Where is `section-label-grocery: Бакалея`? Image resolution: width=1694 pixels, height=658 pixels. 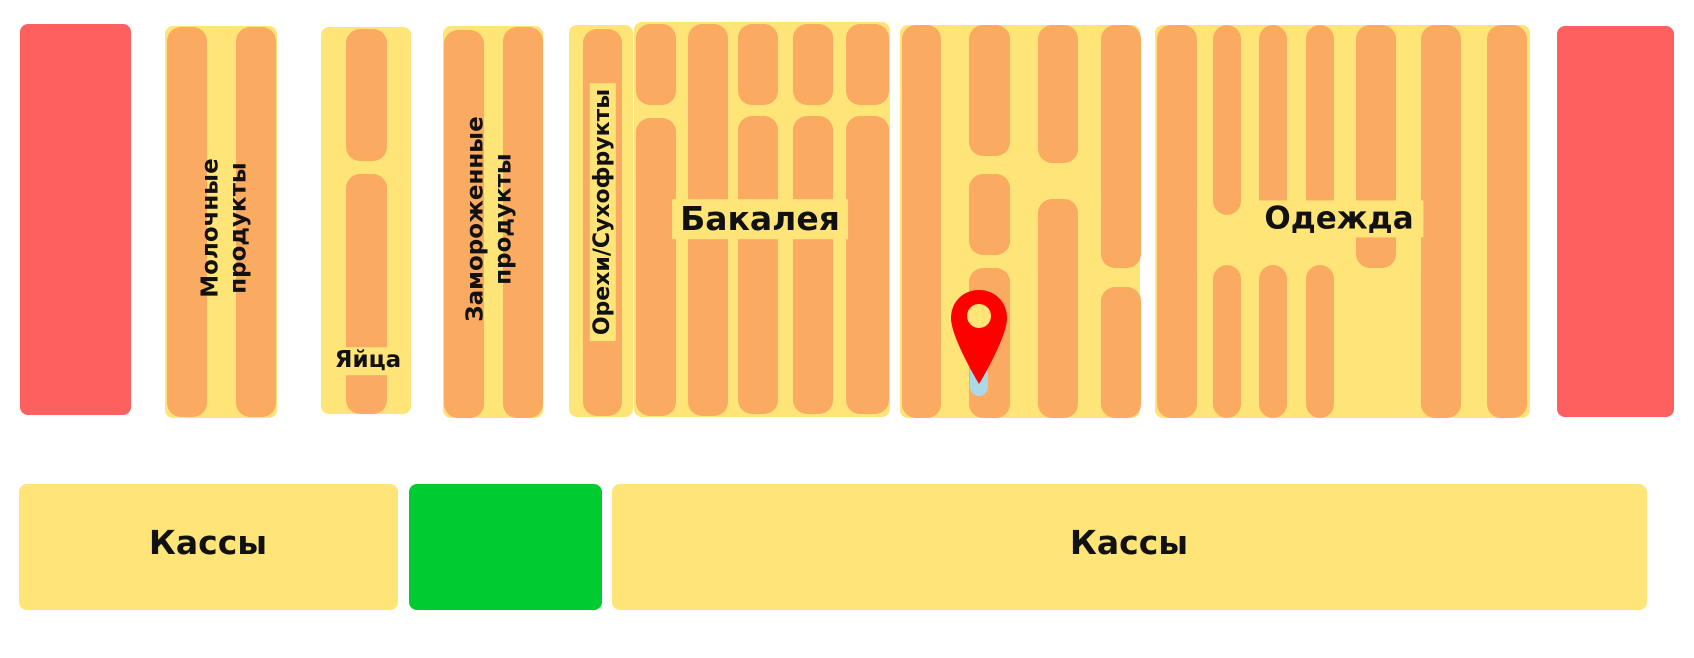
section-label-grocery: Бакалея is located at coordinates (760, 219).